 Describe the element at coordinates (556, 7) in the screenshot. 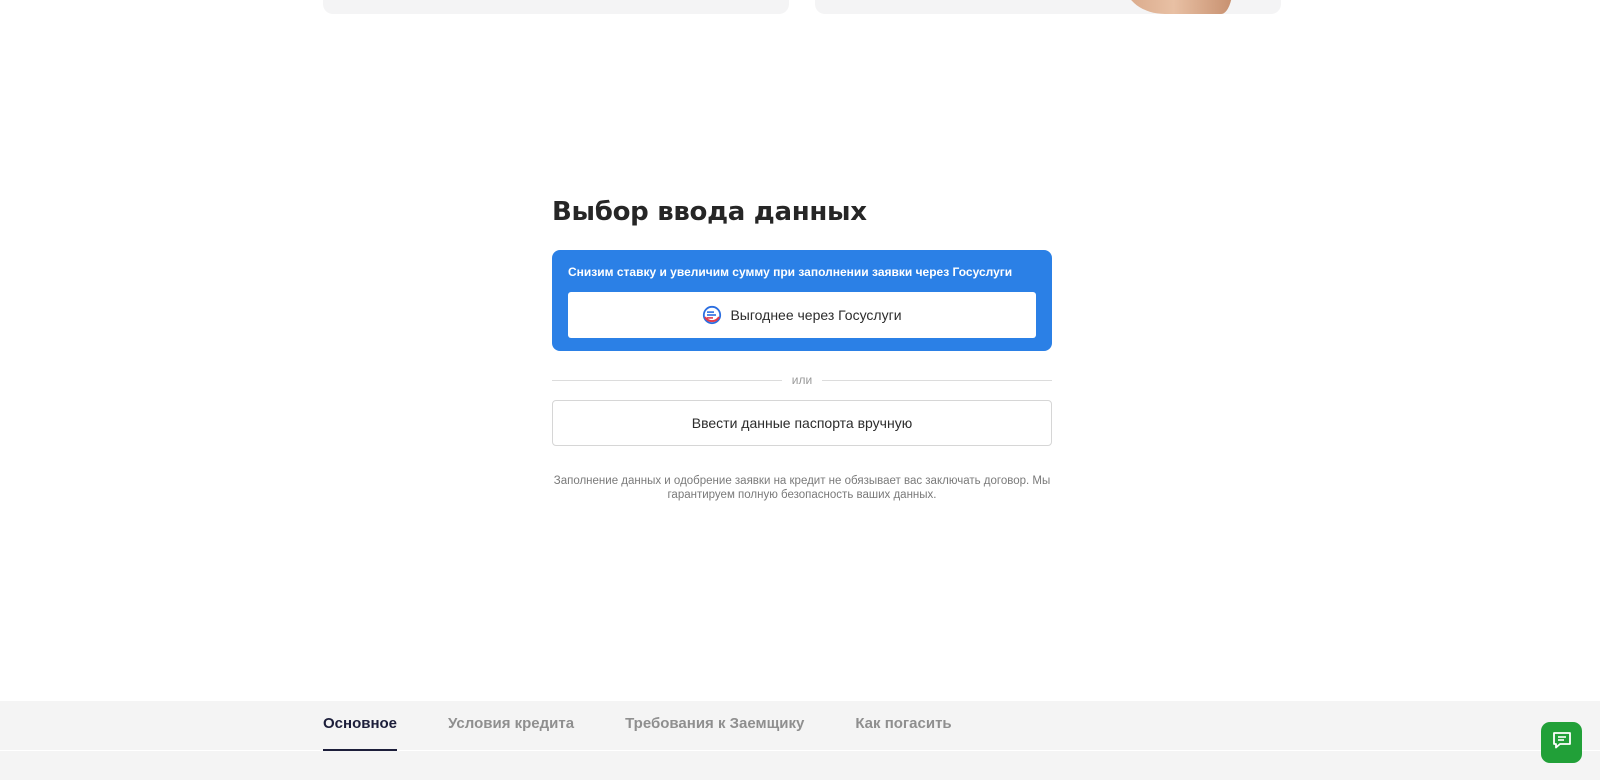

I see `product-card-left` at that location.